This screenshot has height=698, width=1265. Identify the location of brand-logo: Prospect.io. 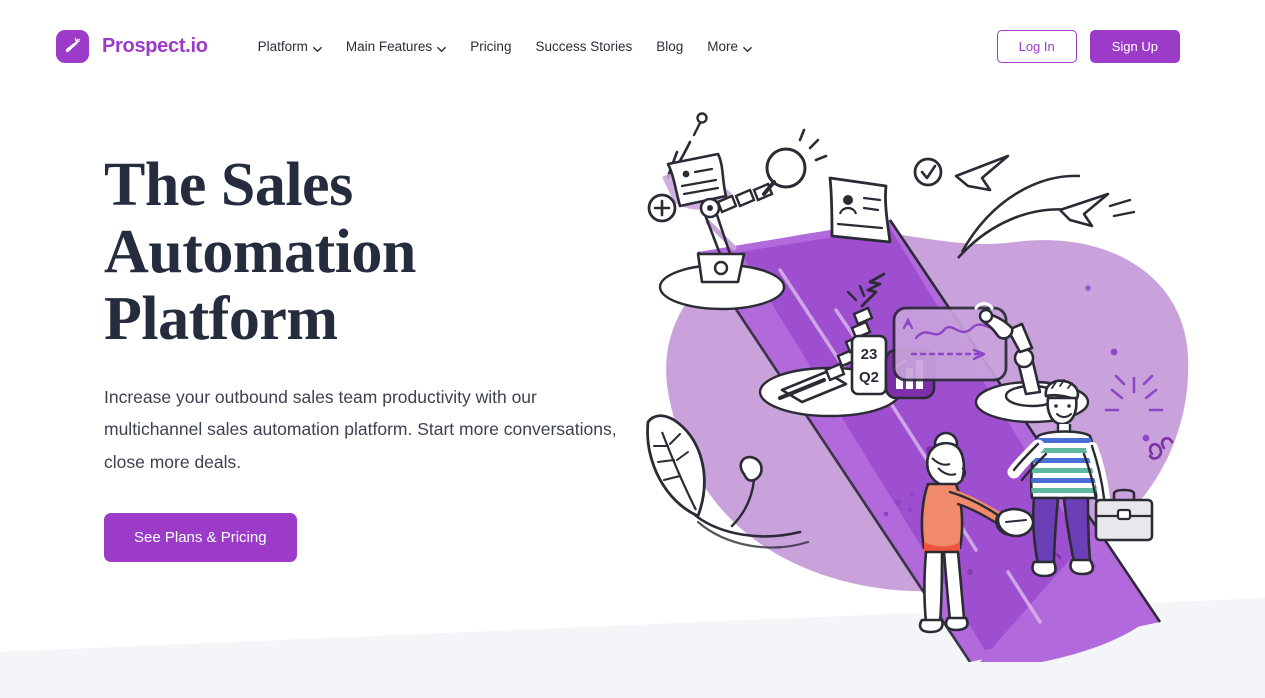
(132, 46).